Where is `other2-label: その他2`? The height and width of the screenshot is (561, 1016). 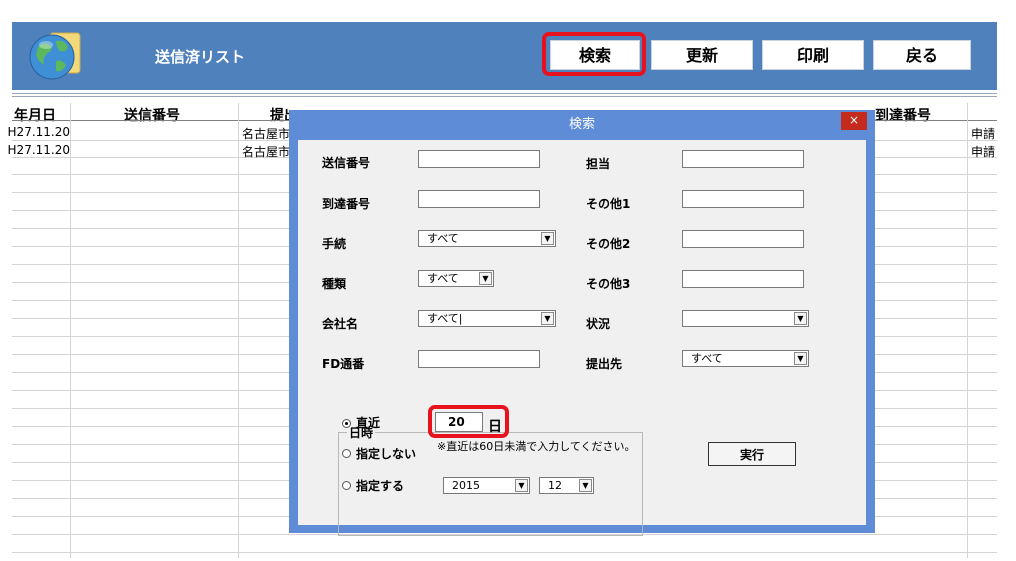 other2-label: その他2 is located at coordinates (608, 244).